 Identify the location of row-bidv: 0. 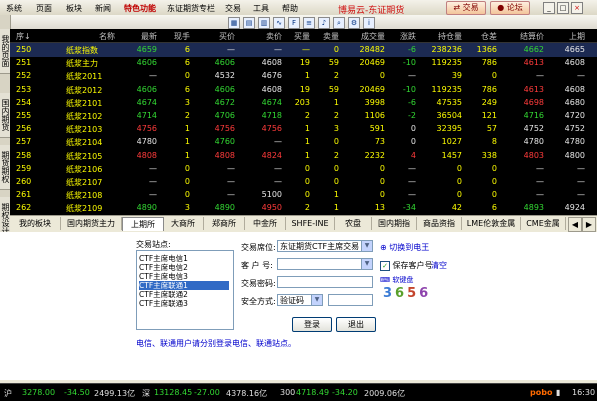
(307, 195).